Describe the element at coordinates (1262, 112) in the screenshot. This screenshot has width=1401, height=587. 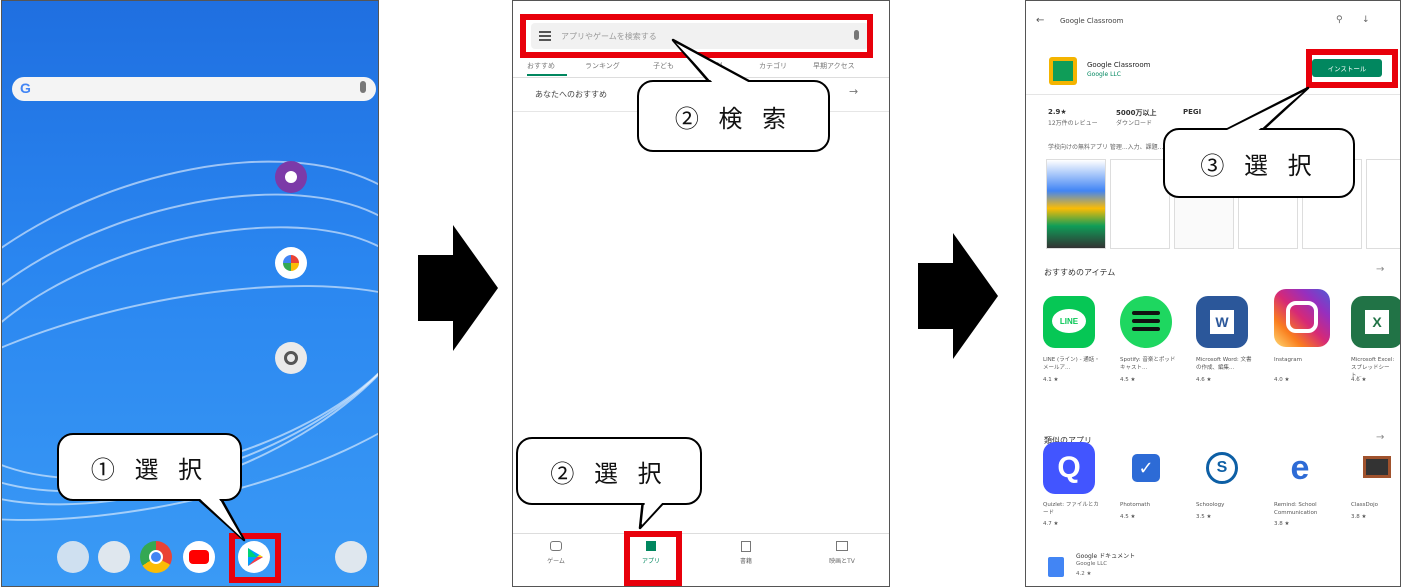
I see `callout-pointer-fill` at that location.